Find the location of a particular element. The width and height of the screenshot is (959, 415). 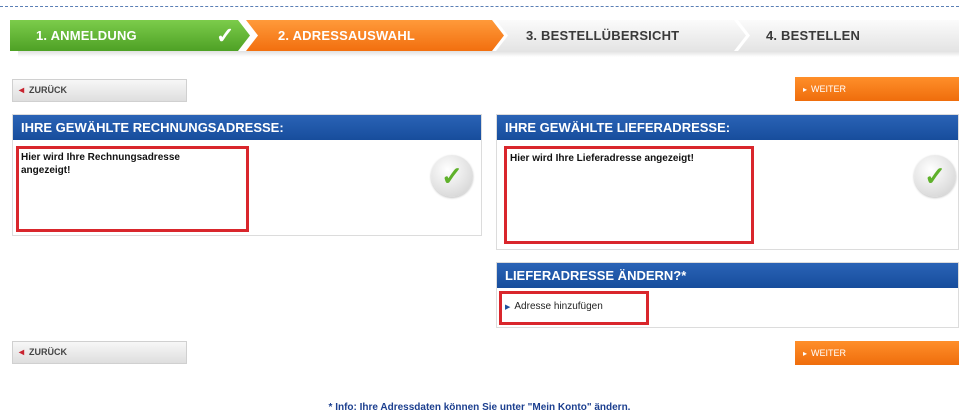

next-button-bottom: ▸ WEITER is located at coordinates (877, 353).